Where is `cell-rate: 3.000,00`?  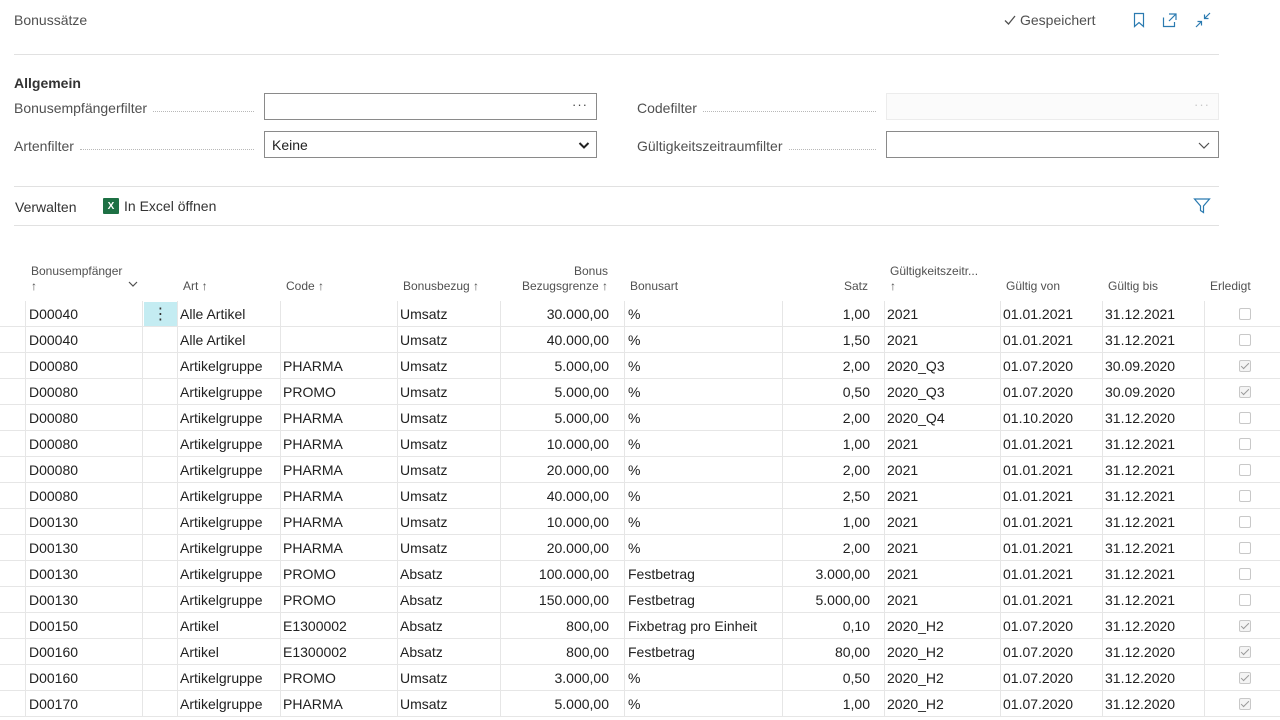 cell-rate: 3.000,00 is located at coordinates (828, 574).